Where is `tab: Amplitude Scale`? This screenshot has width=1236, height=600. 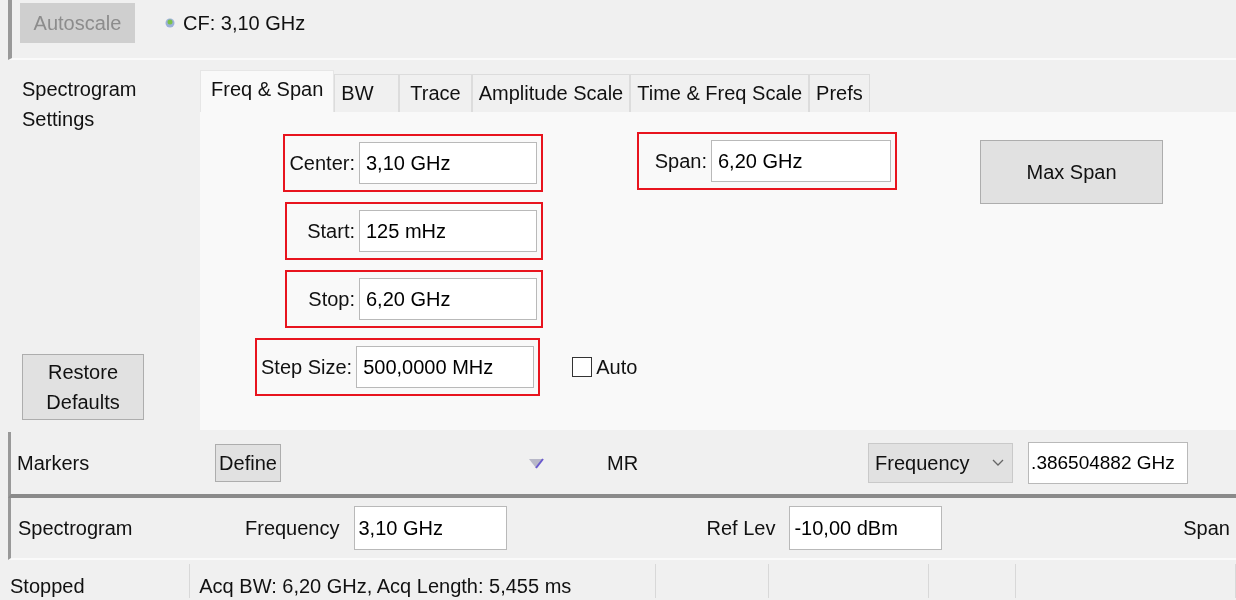
tab: Amplitude Scale is located at coordinates (551, 93).